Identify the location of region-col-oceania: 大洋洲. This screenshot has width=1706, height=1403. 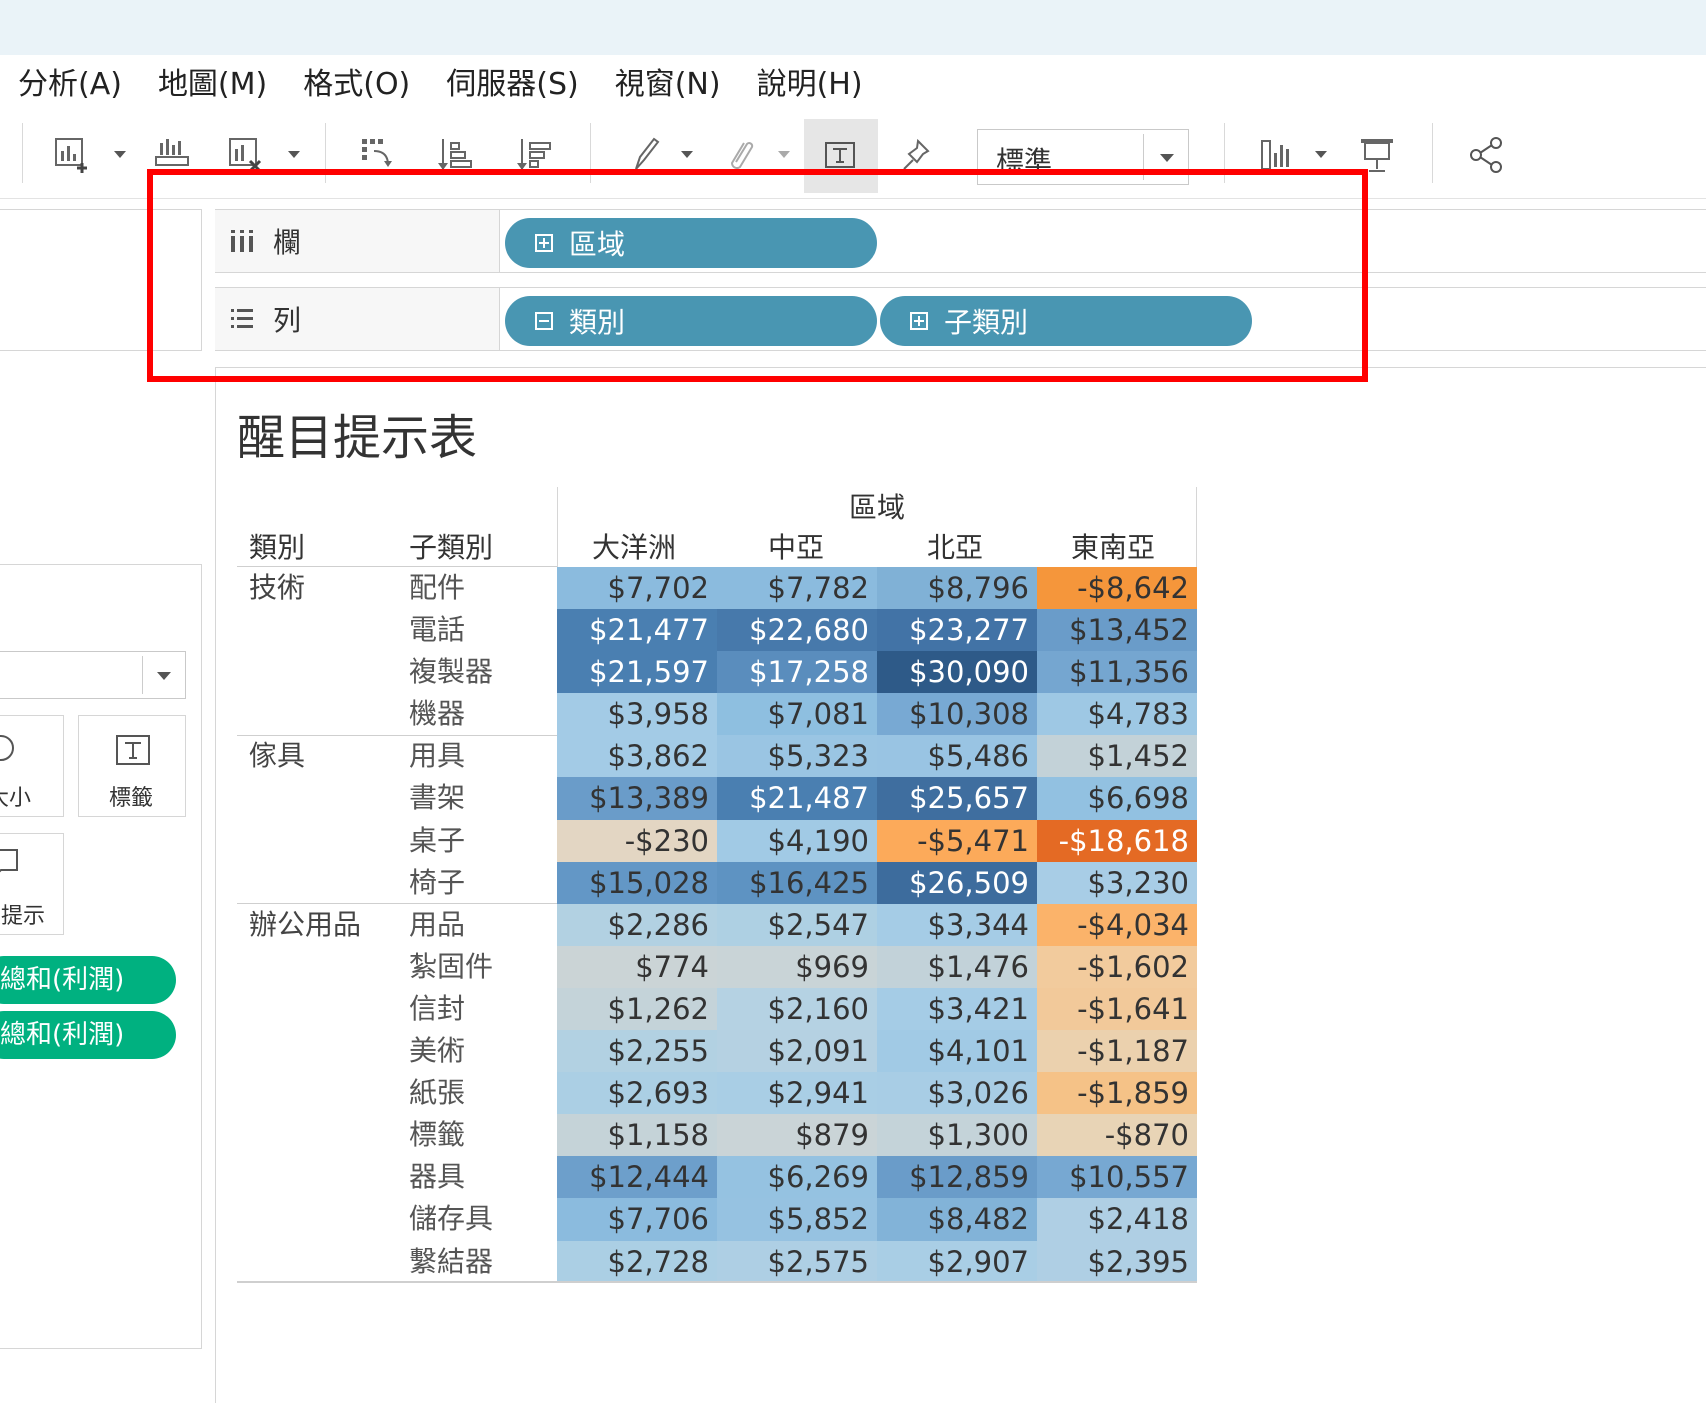
(634, 547).